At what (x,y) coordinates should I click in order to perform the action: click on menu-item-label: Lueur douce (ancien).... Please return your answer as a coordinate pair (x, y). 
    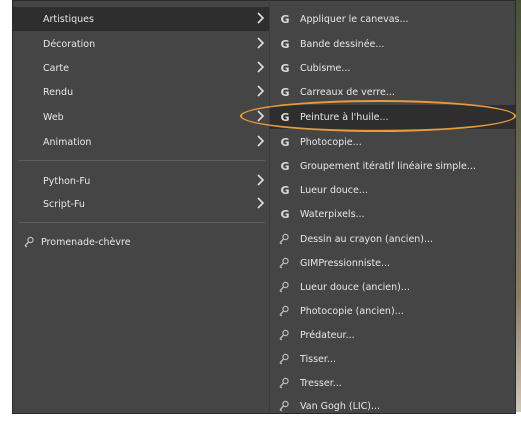
    Looking at the image, I should click on (355, 287).